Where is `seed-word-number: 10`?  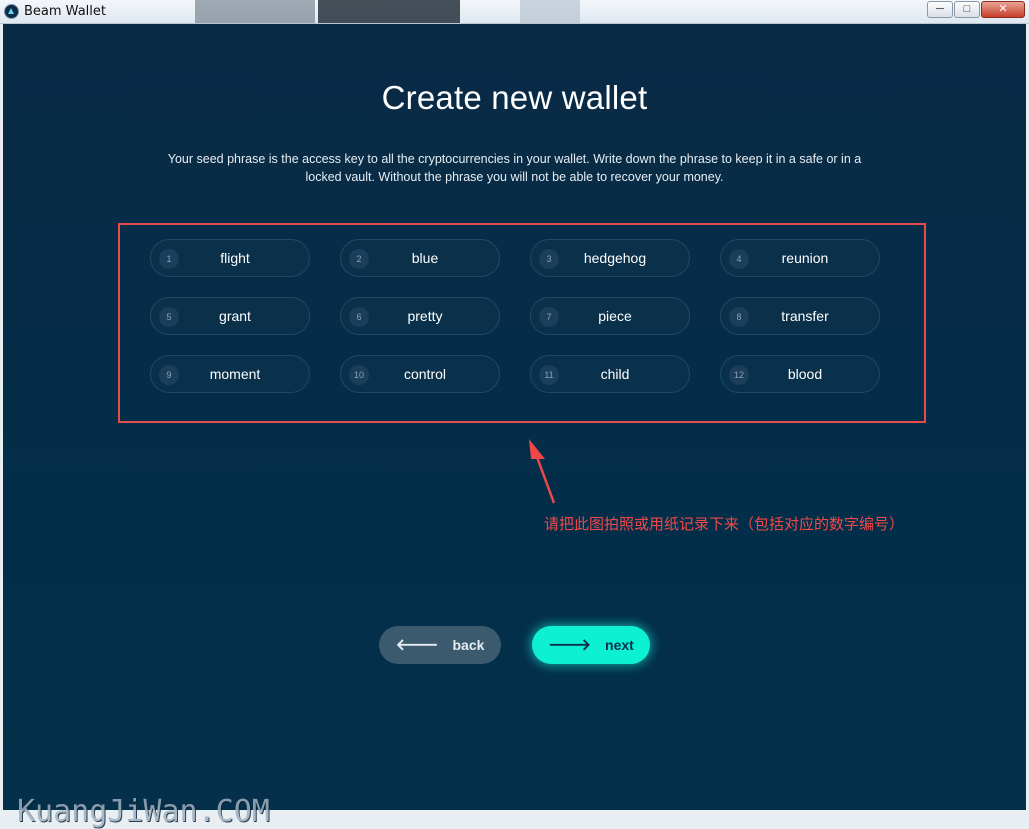
seed-word-number: 10 is located at coordinates (359, 375).